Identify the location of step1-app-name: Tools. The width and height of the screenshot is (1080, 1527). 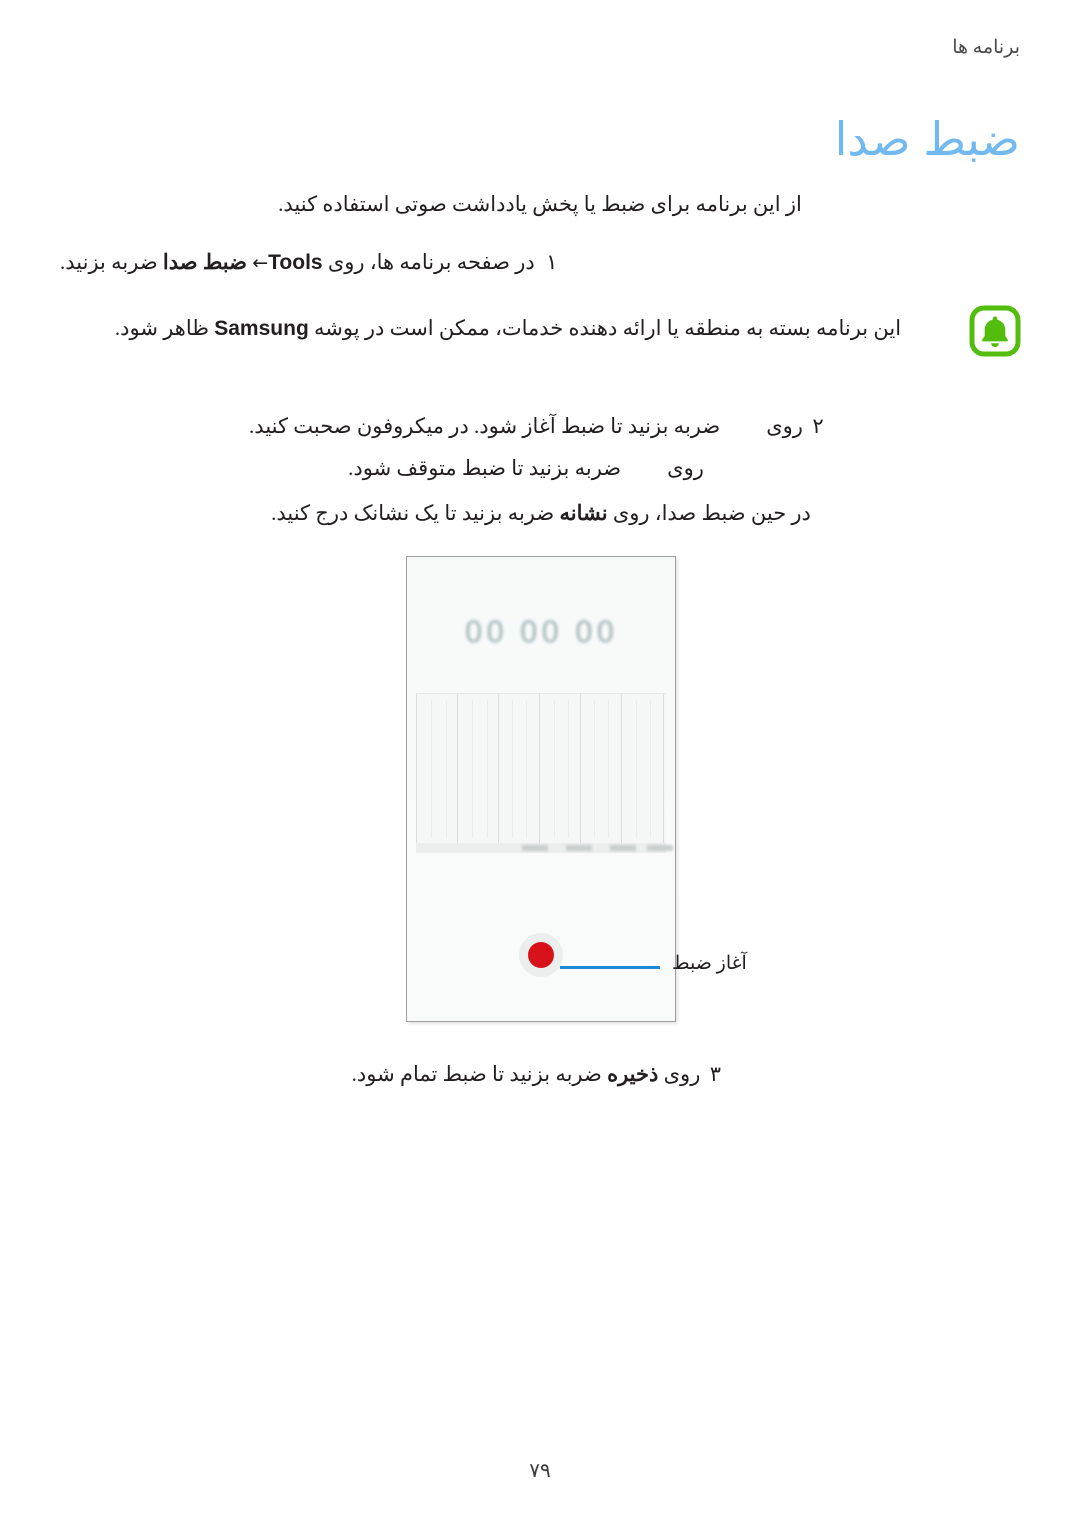
(295, 262).